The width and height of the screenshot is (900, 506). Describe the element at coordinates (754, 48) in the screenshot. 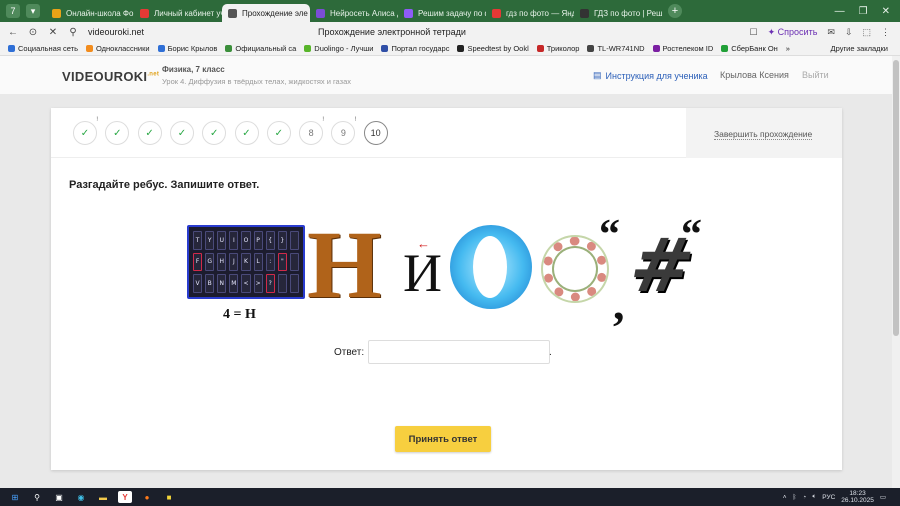

I see `bookmark-label: СберБанк Он` at that location.